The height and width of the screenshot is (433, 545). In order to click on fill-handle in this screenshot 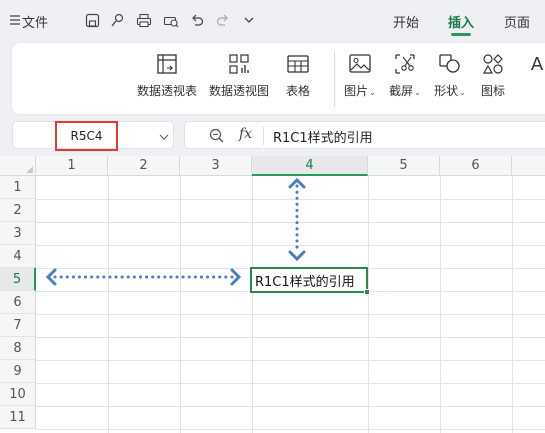, I will do `click(367, 292)`.